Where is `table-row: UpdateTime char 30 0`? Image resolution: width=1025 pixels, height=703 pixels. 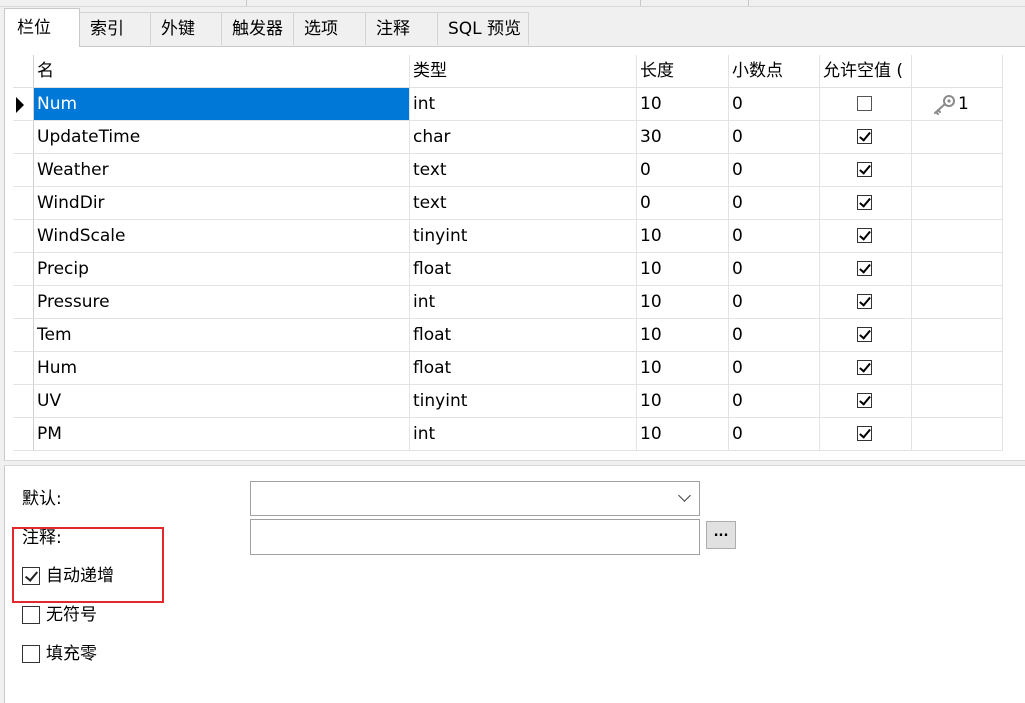 table-row: UpdateTime char 30 0 is located at coordinates (508, 137).